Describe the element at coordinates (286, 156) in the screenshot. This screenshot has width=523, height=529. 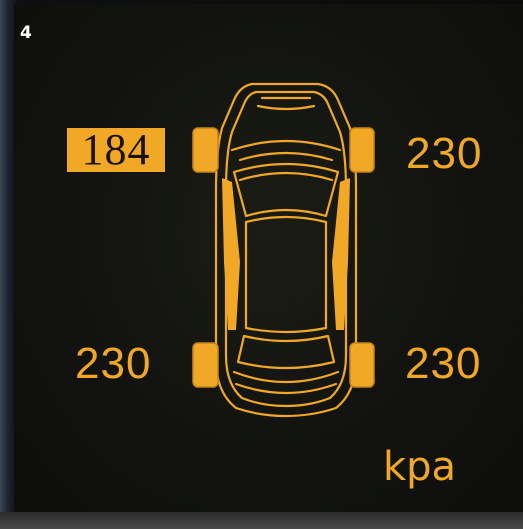
I see `car-hood-inner` at that location.